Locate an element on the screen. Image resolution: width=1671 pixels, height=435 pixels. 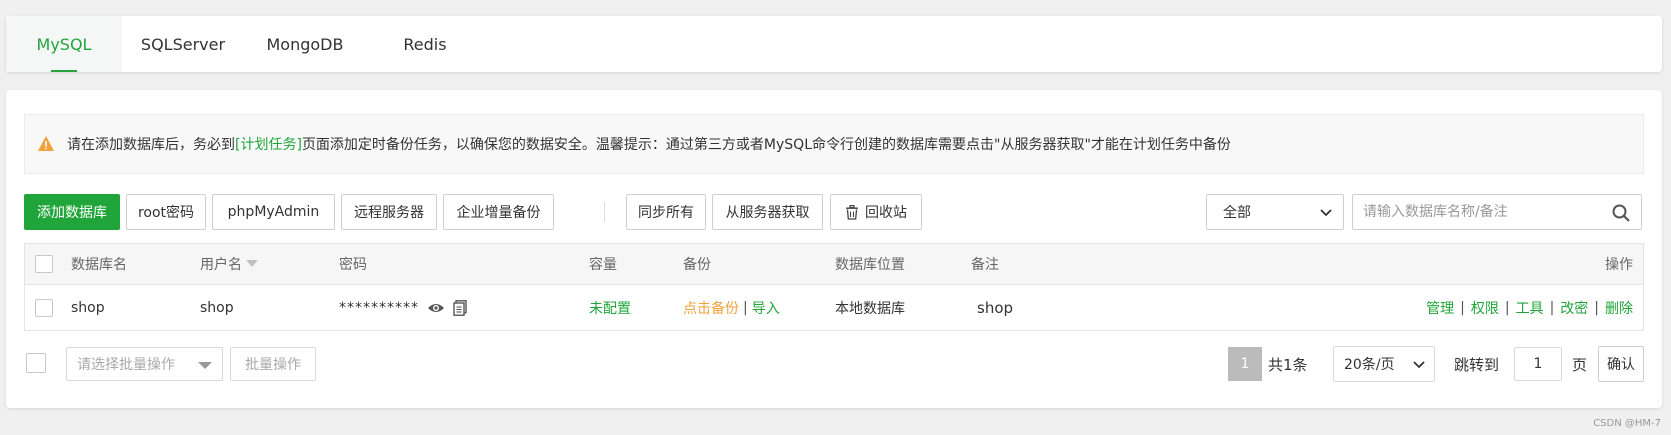
select-all-checkbox is located at coordinates (44, 264).